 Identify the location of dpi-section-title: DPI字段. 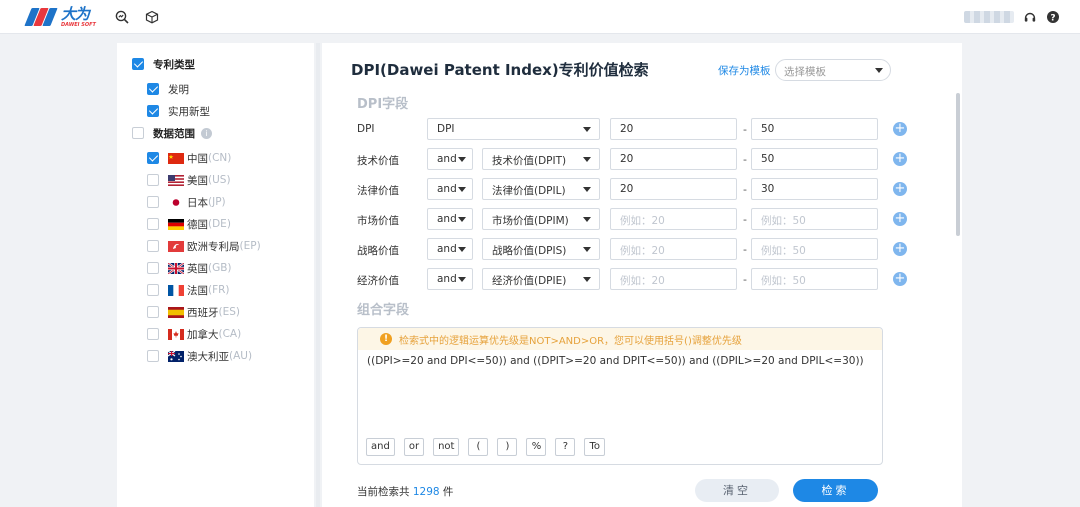
(383, 104).